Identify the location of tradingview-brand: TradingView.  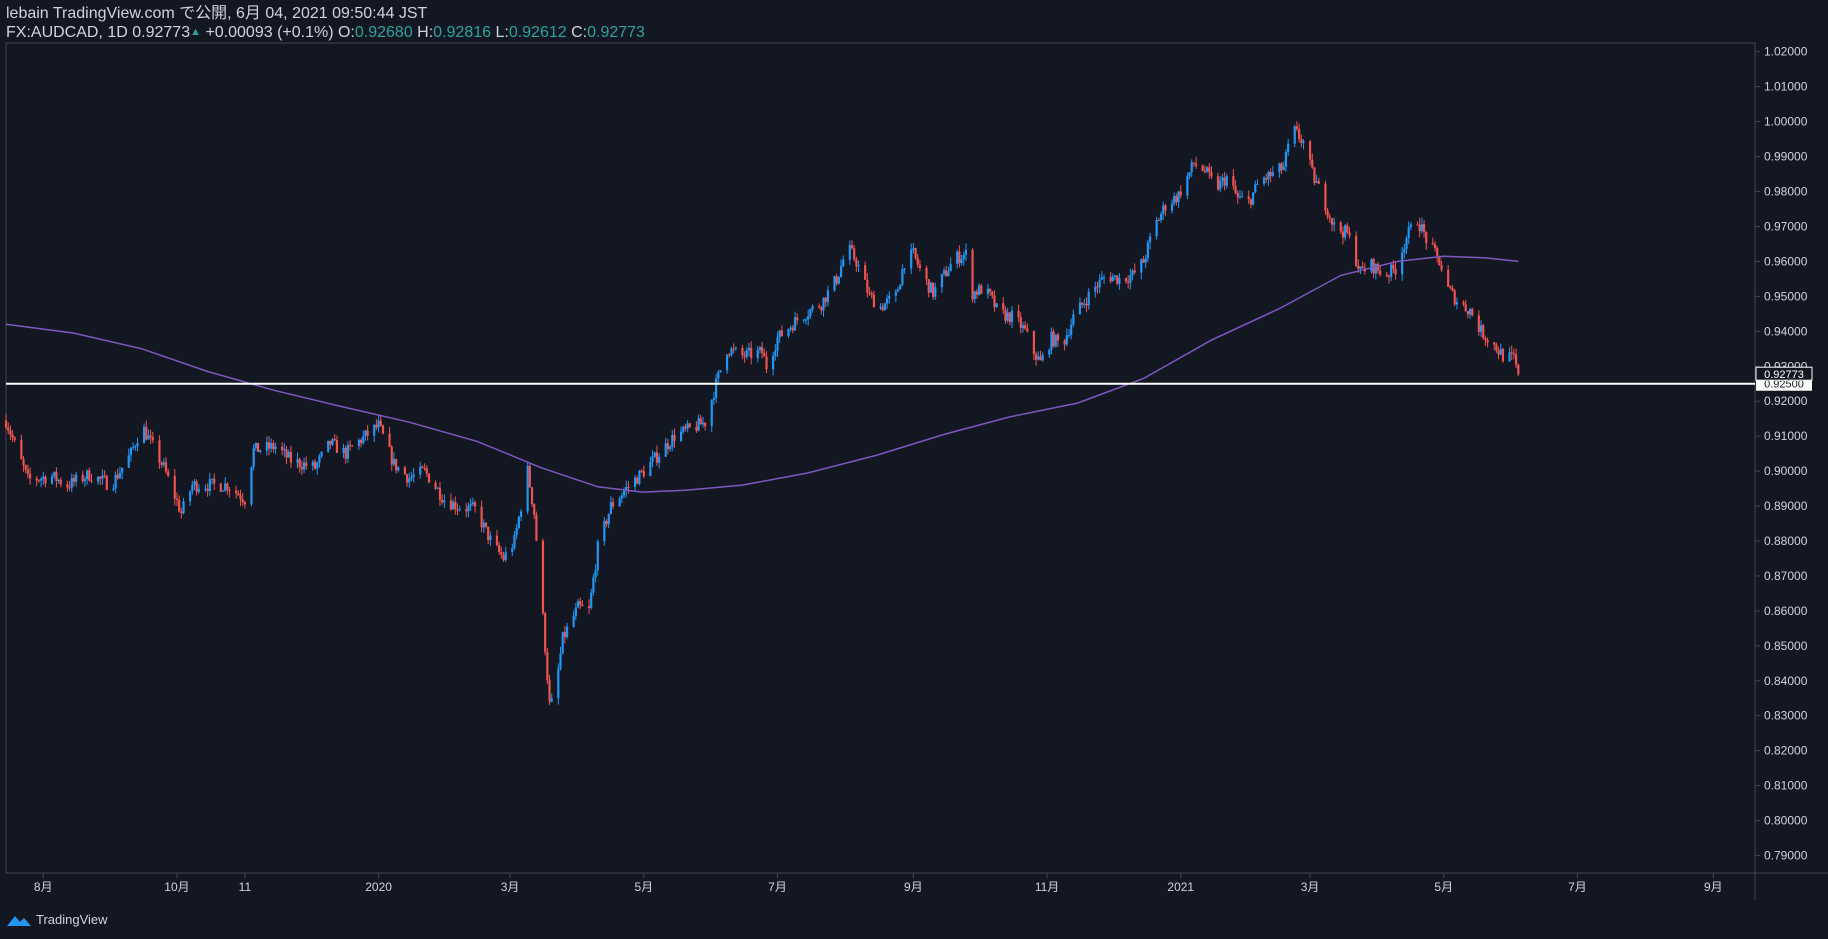
(57, 919).